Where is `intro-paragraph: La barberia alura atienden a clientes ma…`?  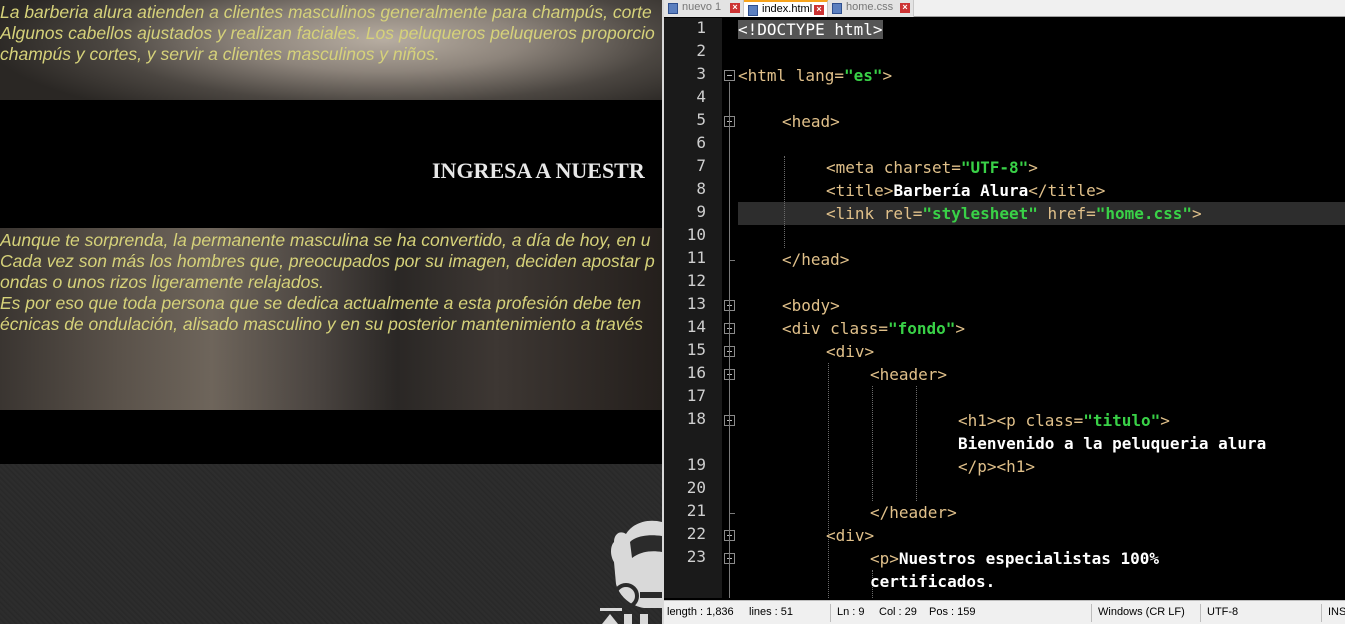 intro-paragraph: La barberia alura atienden a clientes ma… is located at coordinates (327, 32).